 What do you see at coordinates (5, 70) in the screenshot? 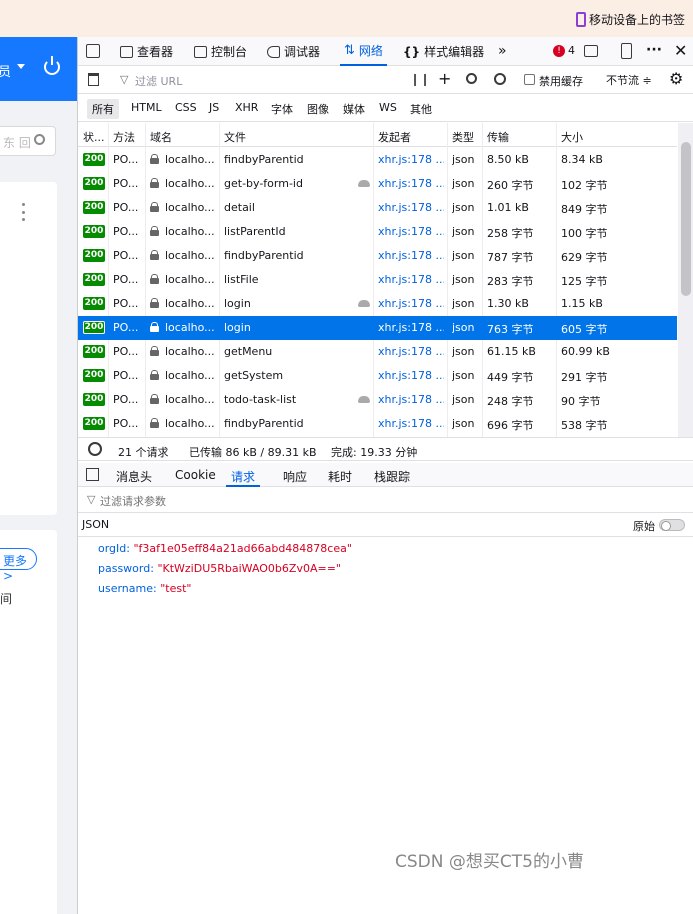
I see `user-menu: 员` at bounding box center [5, 70].